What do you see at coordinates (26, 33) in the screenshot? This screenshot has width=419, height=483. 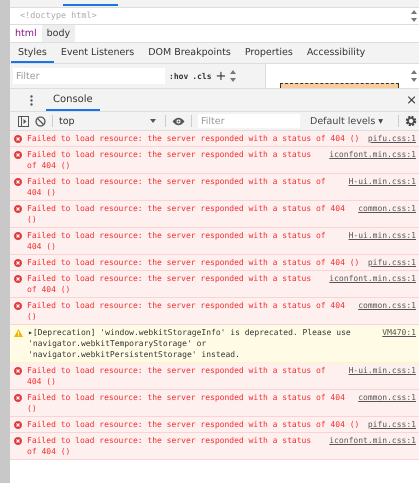 I see `breadcrumb: html` at bounding box center [26, 33].